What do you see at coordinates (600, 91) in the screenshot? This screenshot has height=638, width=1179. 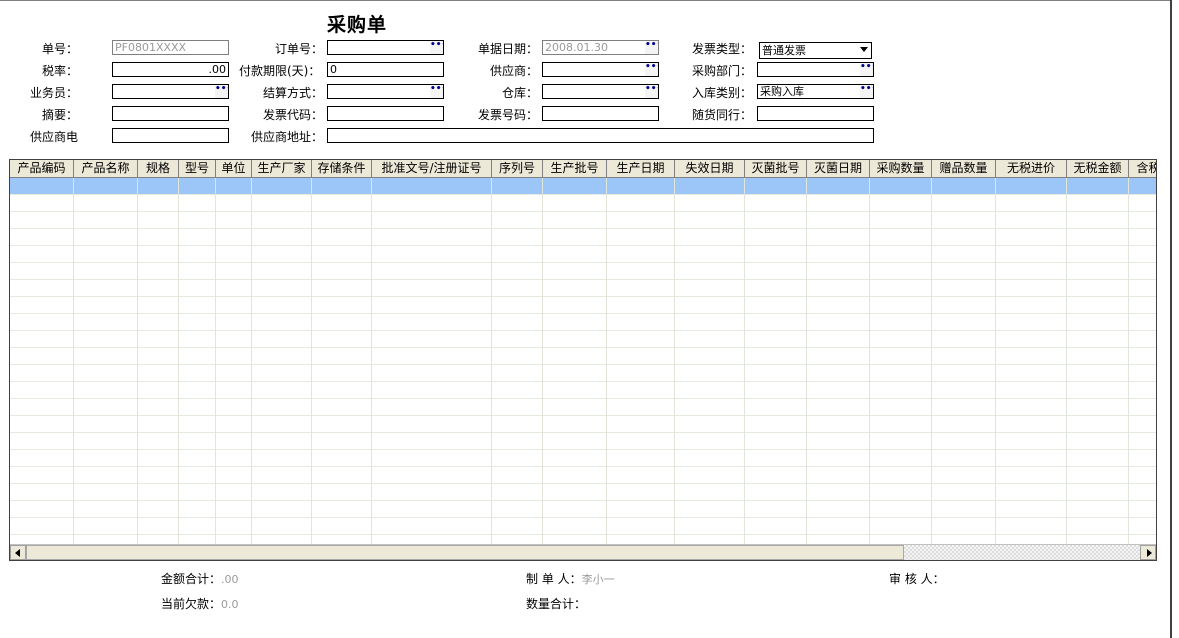 I see `warehouse-field: •••` at bounding box center [600, 91].